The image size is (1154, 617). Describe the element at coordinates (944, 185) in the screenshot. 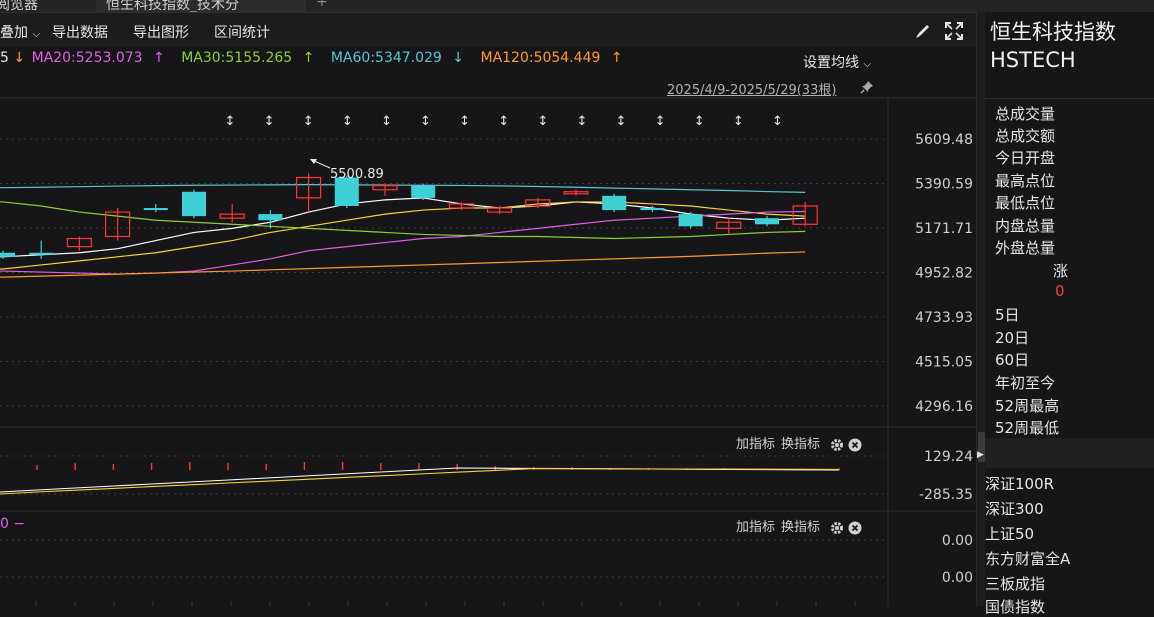

I see `price-tick-label: 5390.59` at that location.